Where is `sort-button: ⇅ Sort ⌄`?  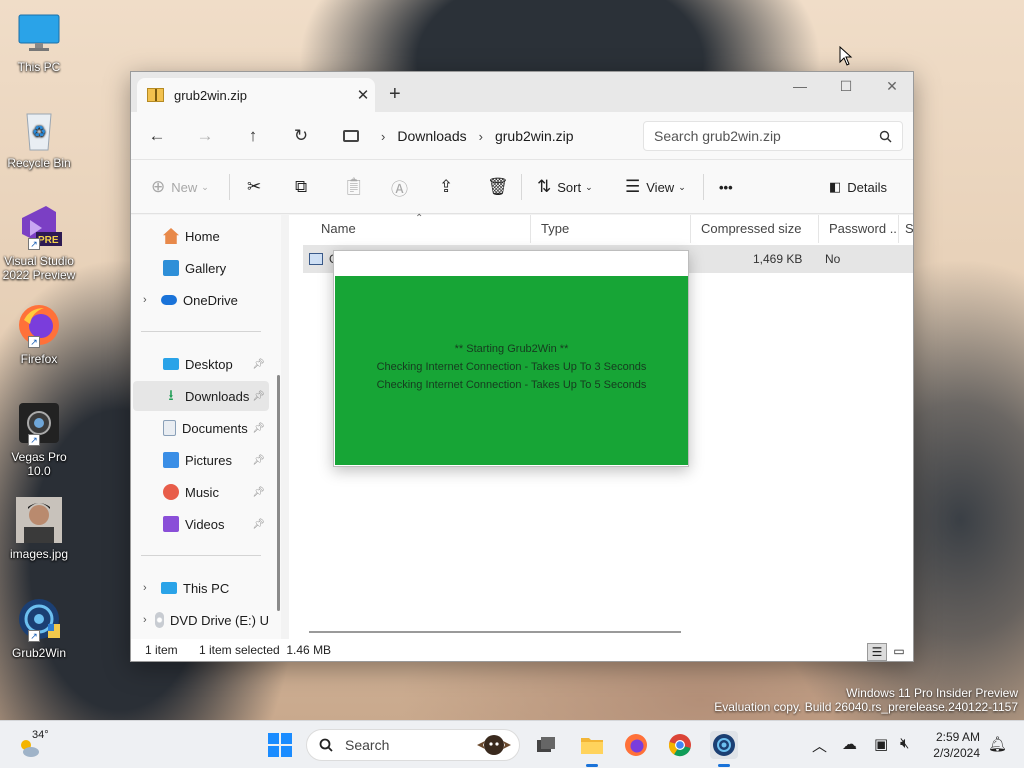 sort-button: ⇅ Sort ⌄ is located at coordinates (565, 187).